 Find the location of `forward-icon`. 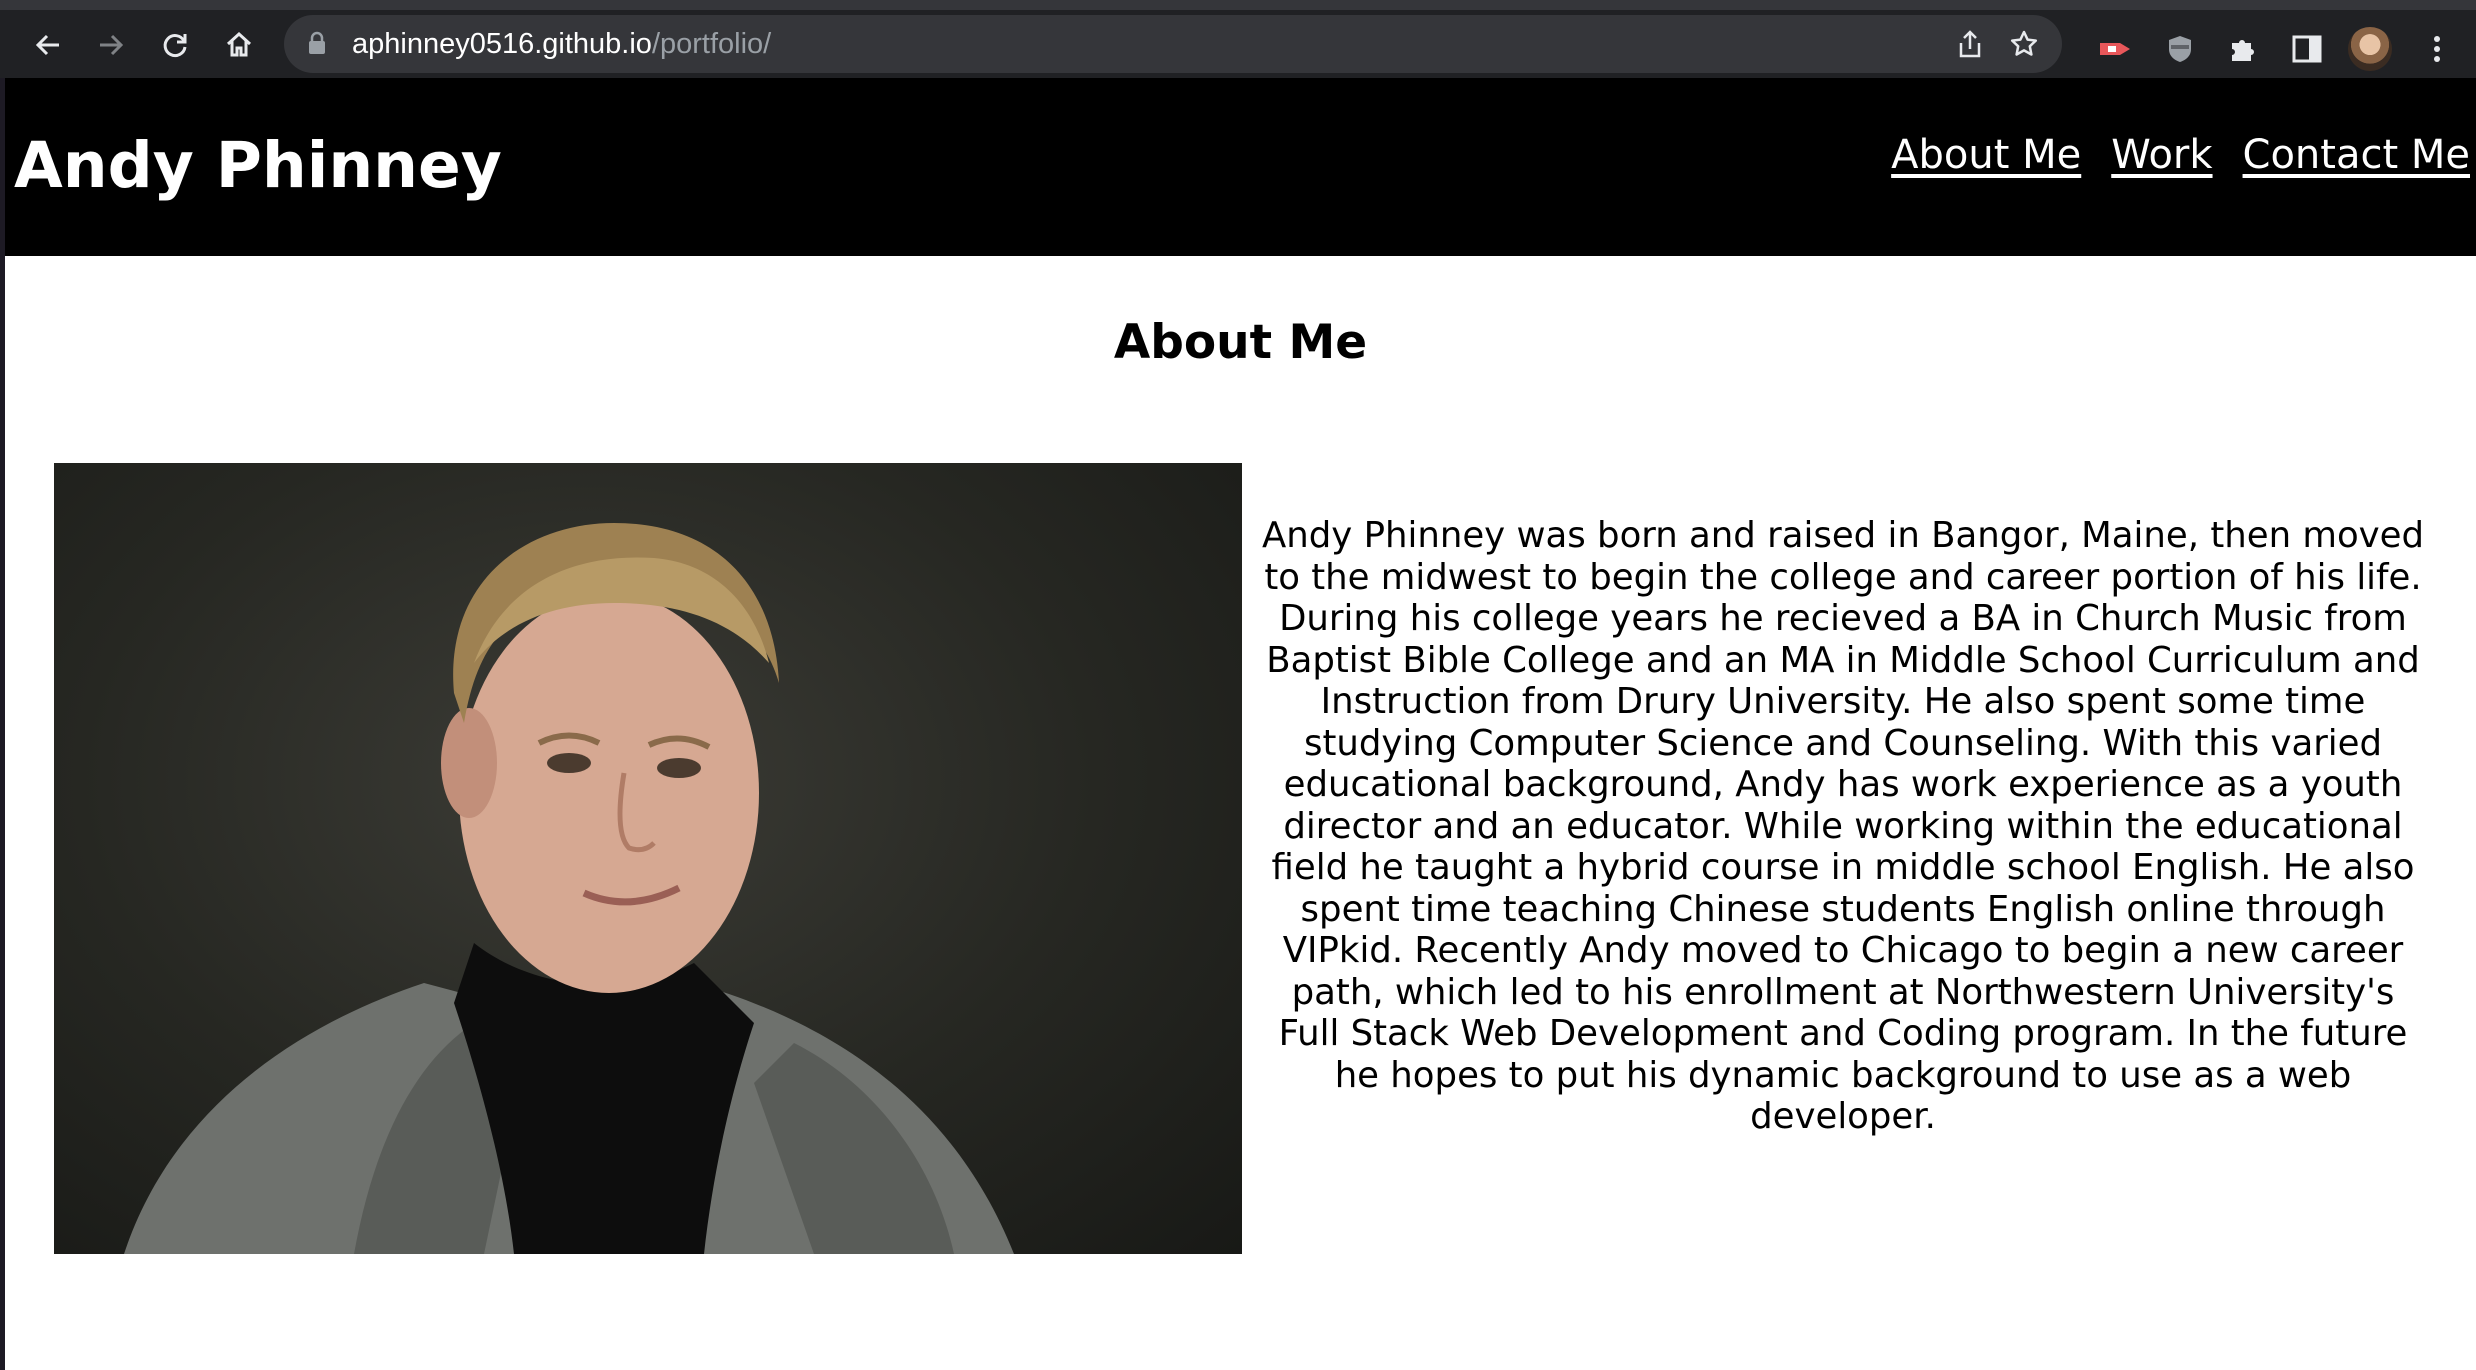

forward-icon is located at coordinates (111, 45).